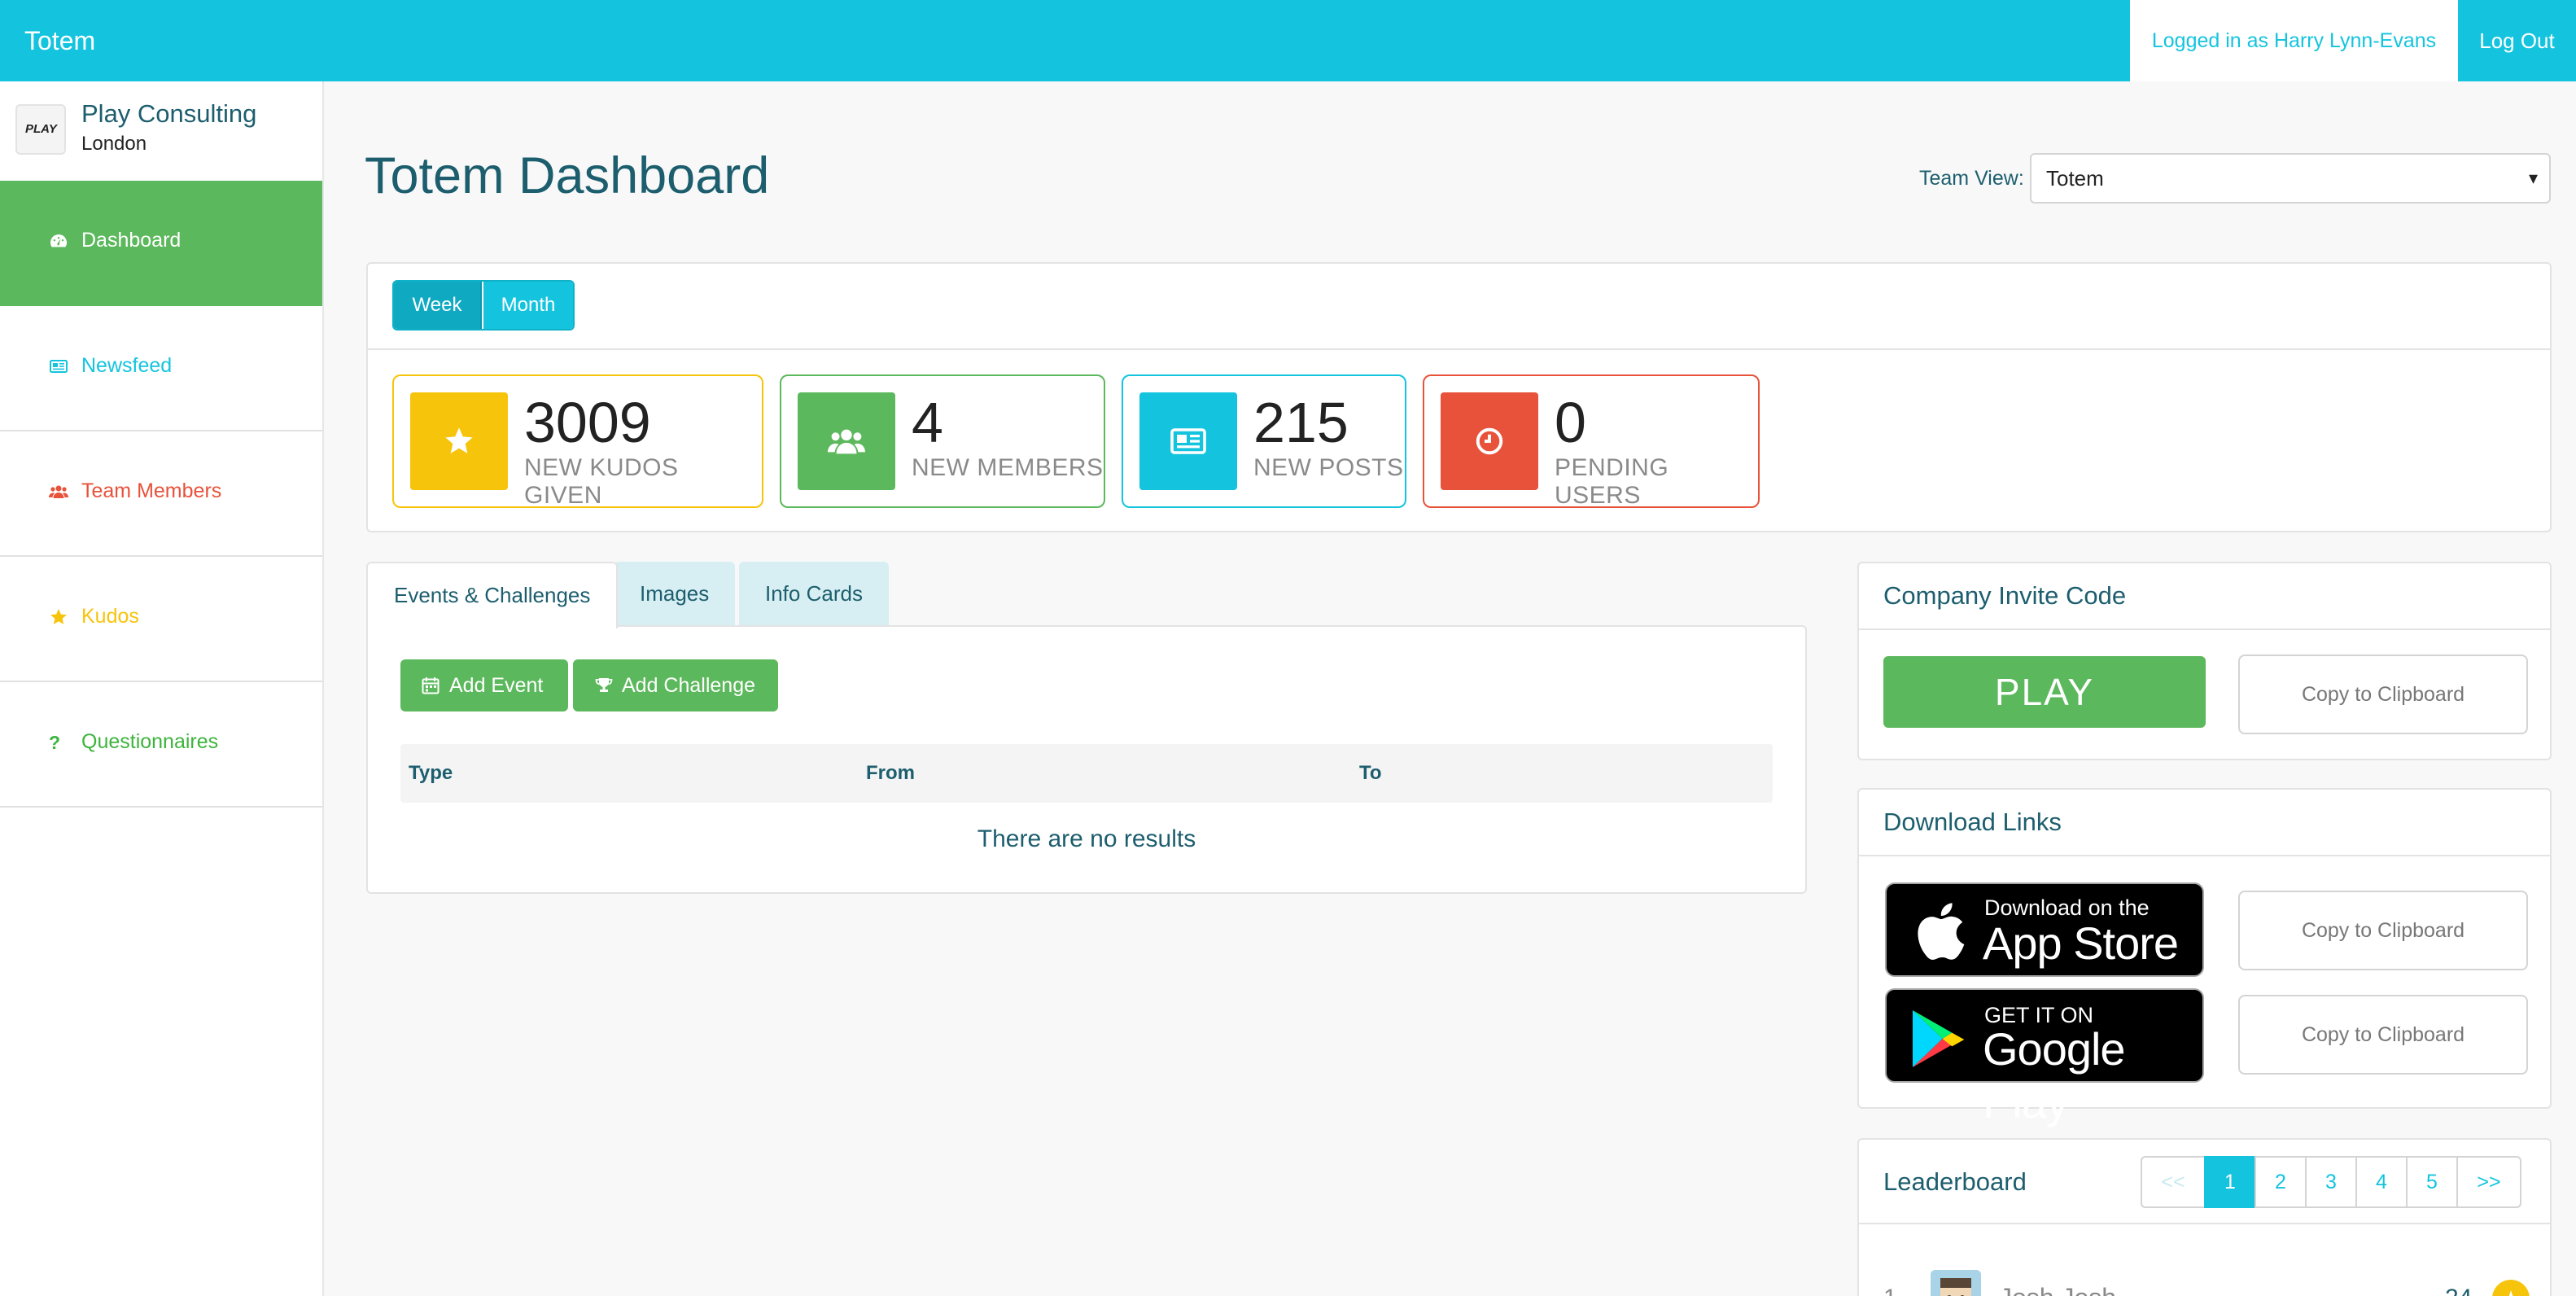 The height and width of the screenshot is (1296, 2576). What do you see at coordinates (587, 422) in the screenshot?
I see `stat-value: 3009` at bounding box center [587, 422].